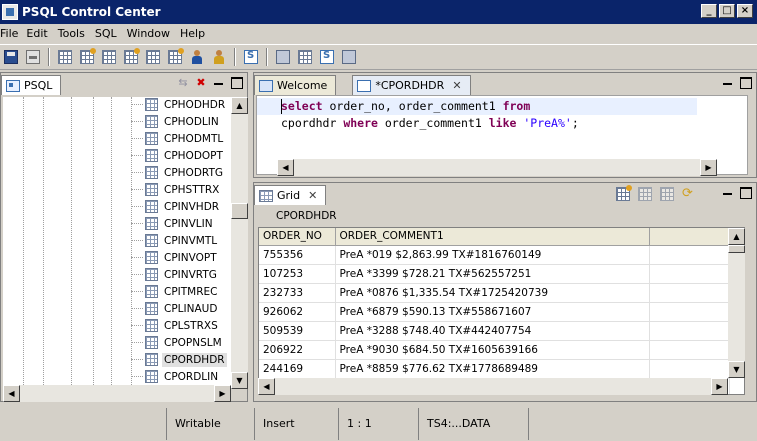 This screenshot has width=757, height=441. I want to click on cell-order-comment1: PreA *6879 $590.13 TX#558671607, so click(492, 312).